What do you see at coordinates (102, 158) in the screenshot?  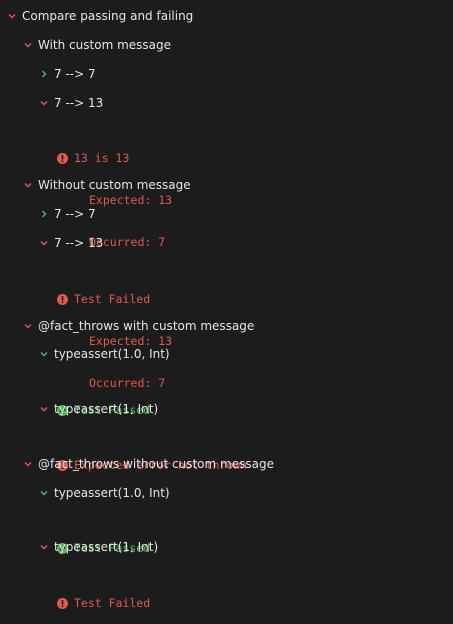 I see `result-title: 13 is 13` at bounding box center [102, 158].